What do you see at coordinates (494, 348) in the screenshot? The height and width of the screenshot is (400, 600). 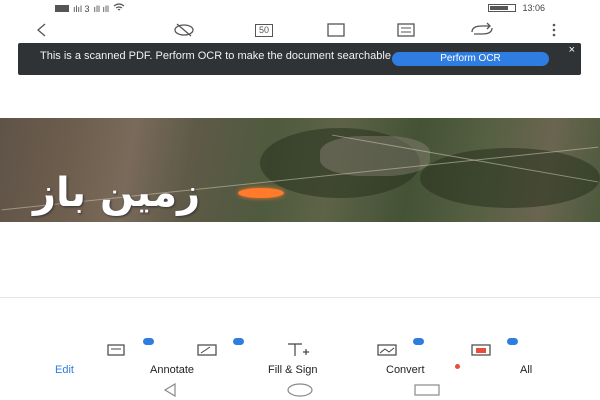 I see `pdf-tool` at bounding box center [494, 348].